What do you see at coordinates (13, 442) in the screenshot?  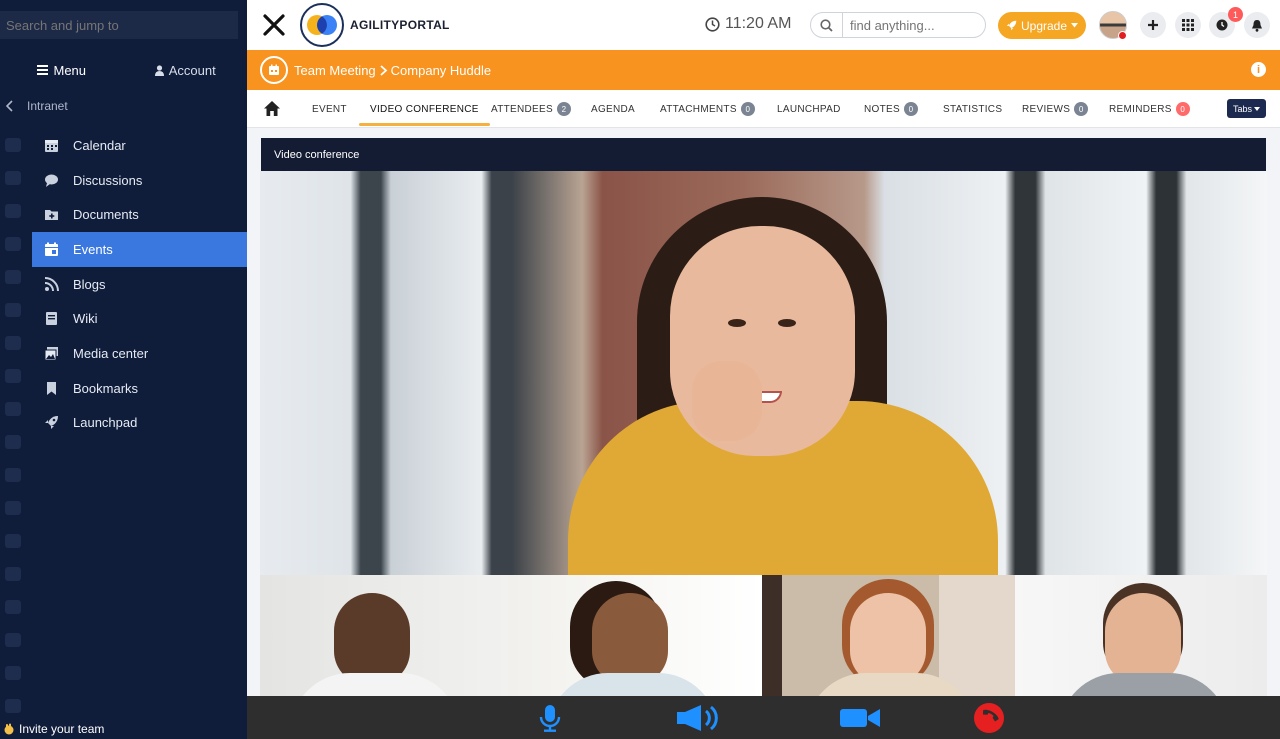 I see `bubble-icon` at bounding box center [13, 442].